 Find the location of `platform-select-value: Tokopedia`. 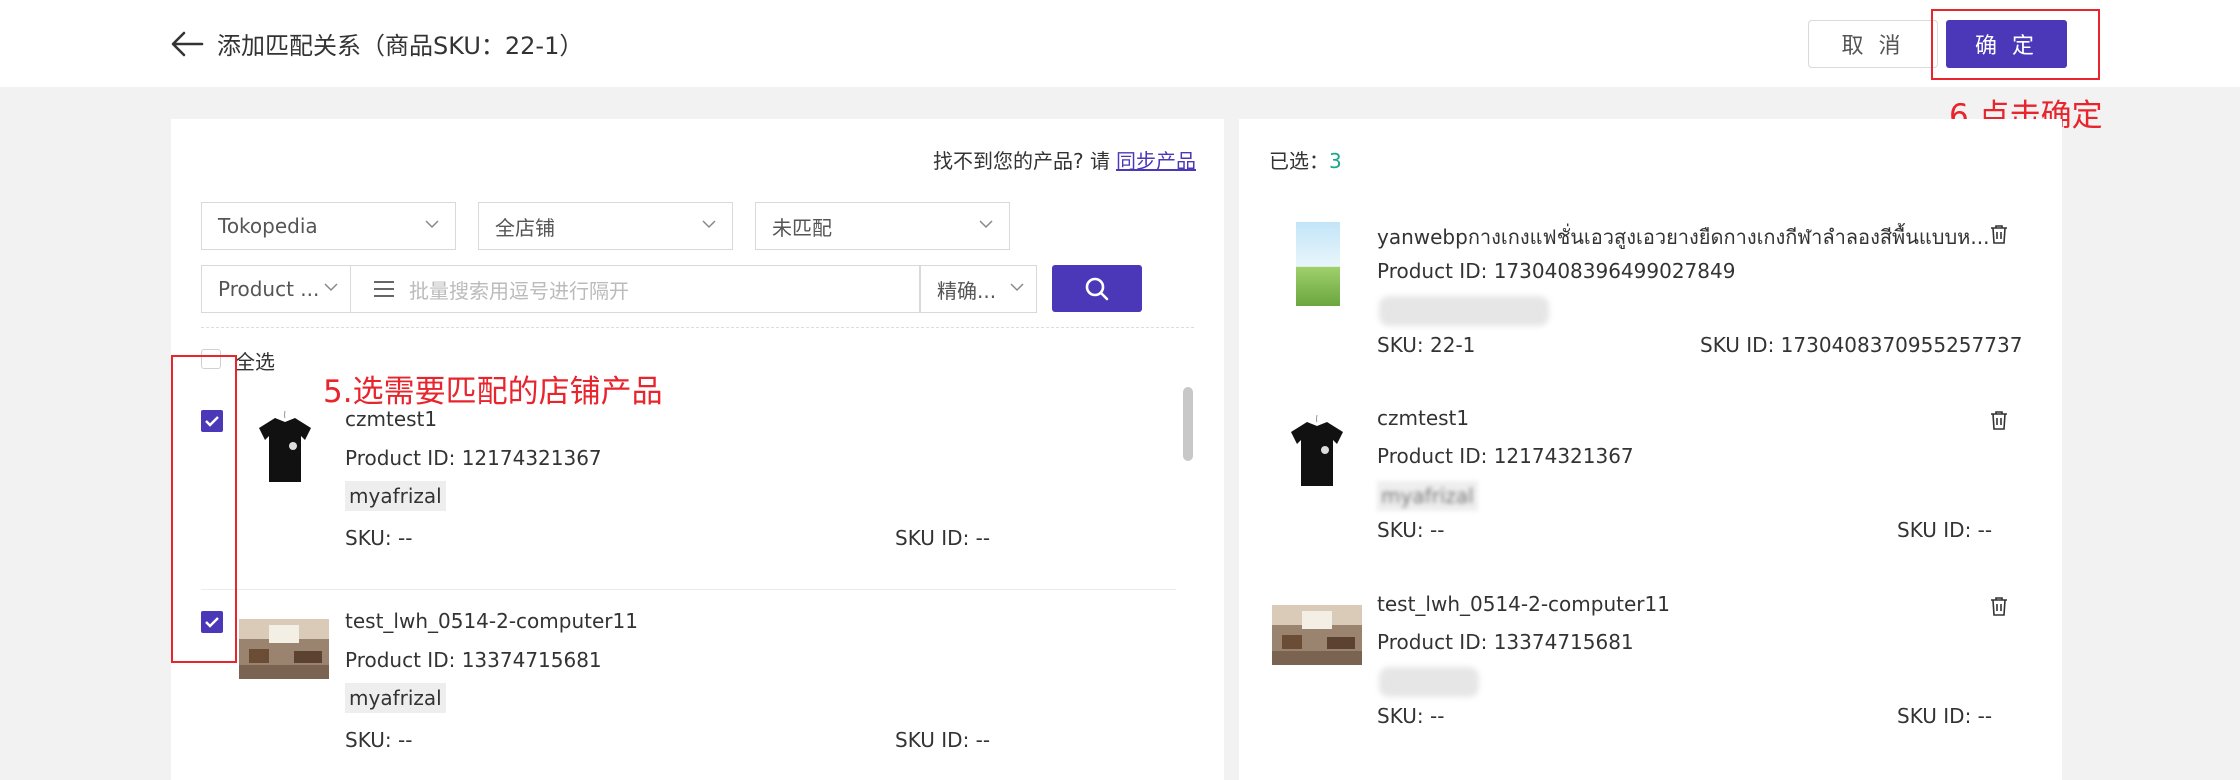

platform-select-value: Tokopedia is located at coordinates (268, 226).